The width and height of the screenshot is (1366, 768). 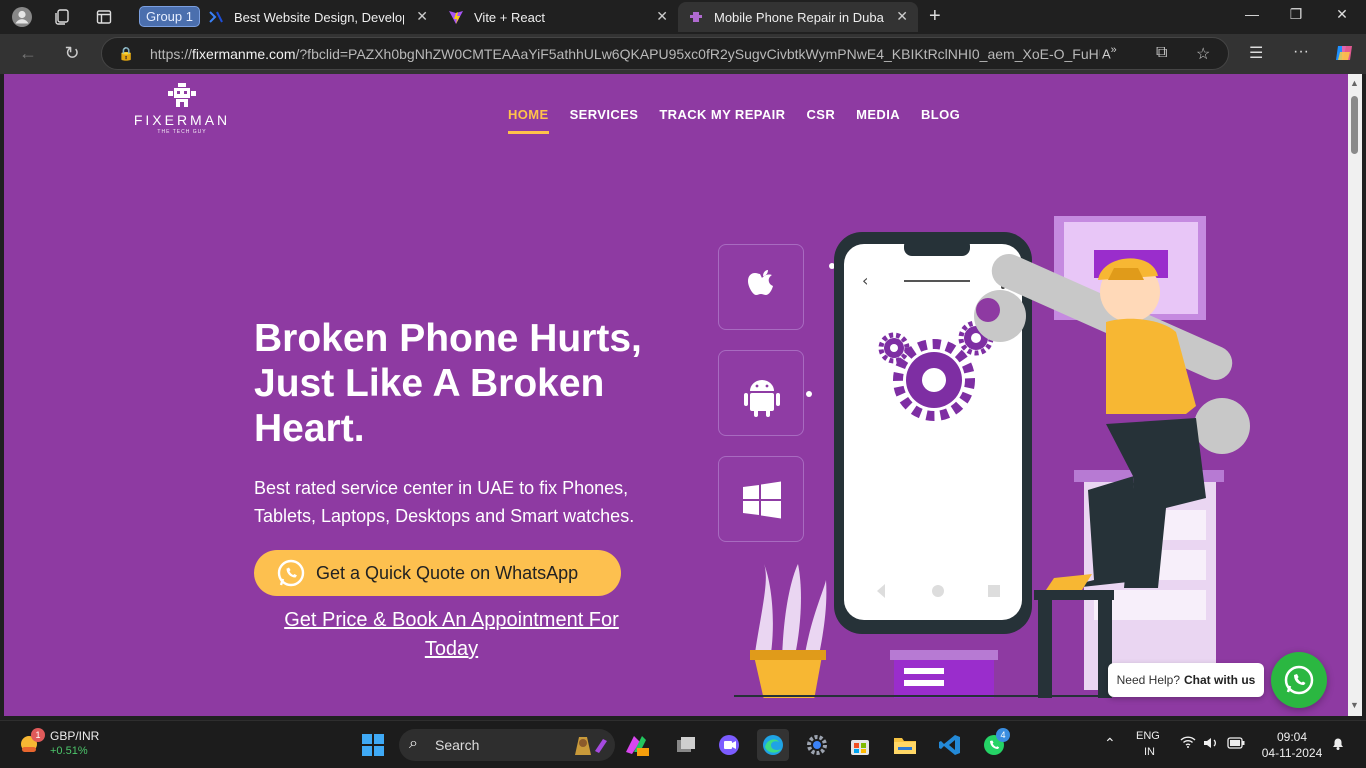 What do you see at coordinates (773, 745) in the screenshot?
I see `edge-icon` at bounding box center [773, 745].